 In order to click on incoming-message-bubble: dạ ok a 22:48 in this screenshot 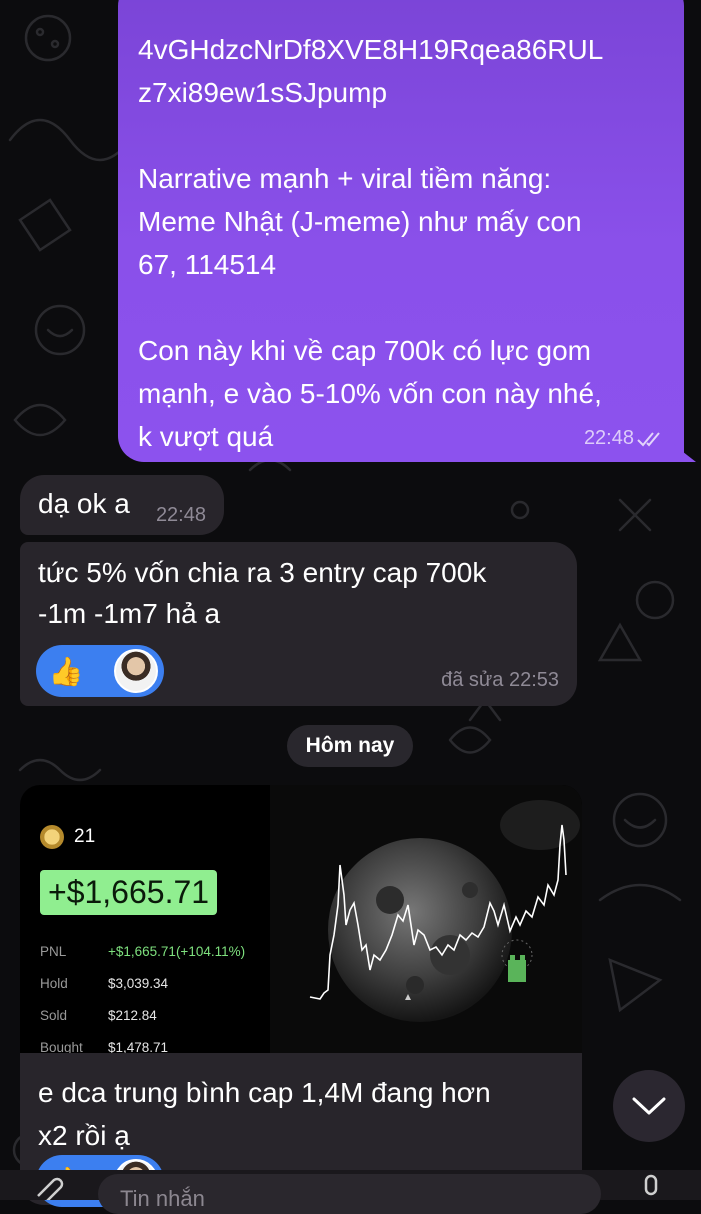, I will do `click(122, 505)`.